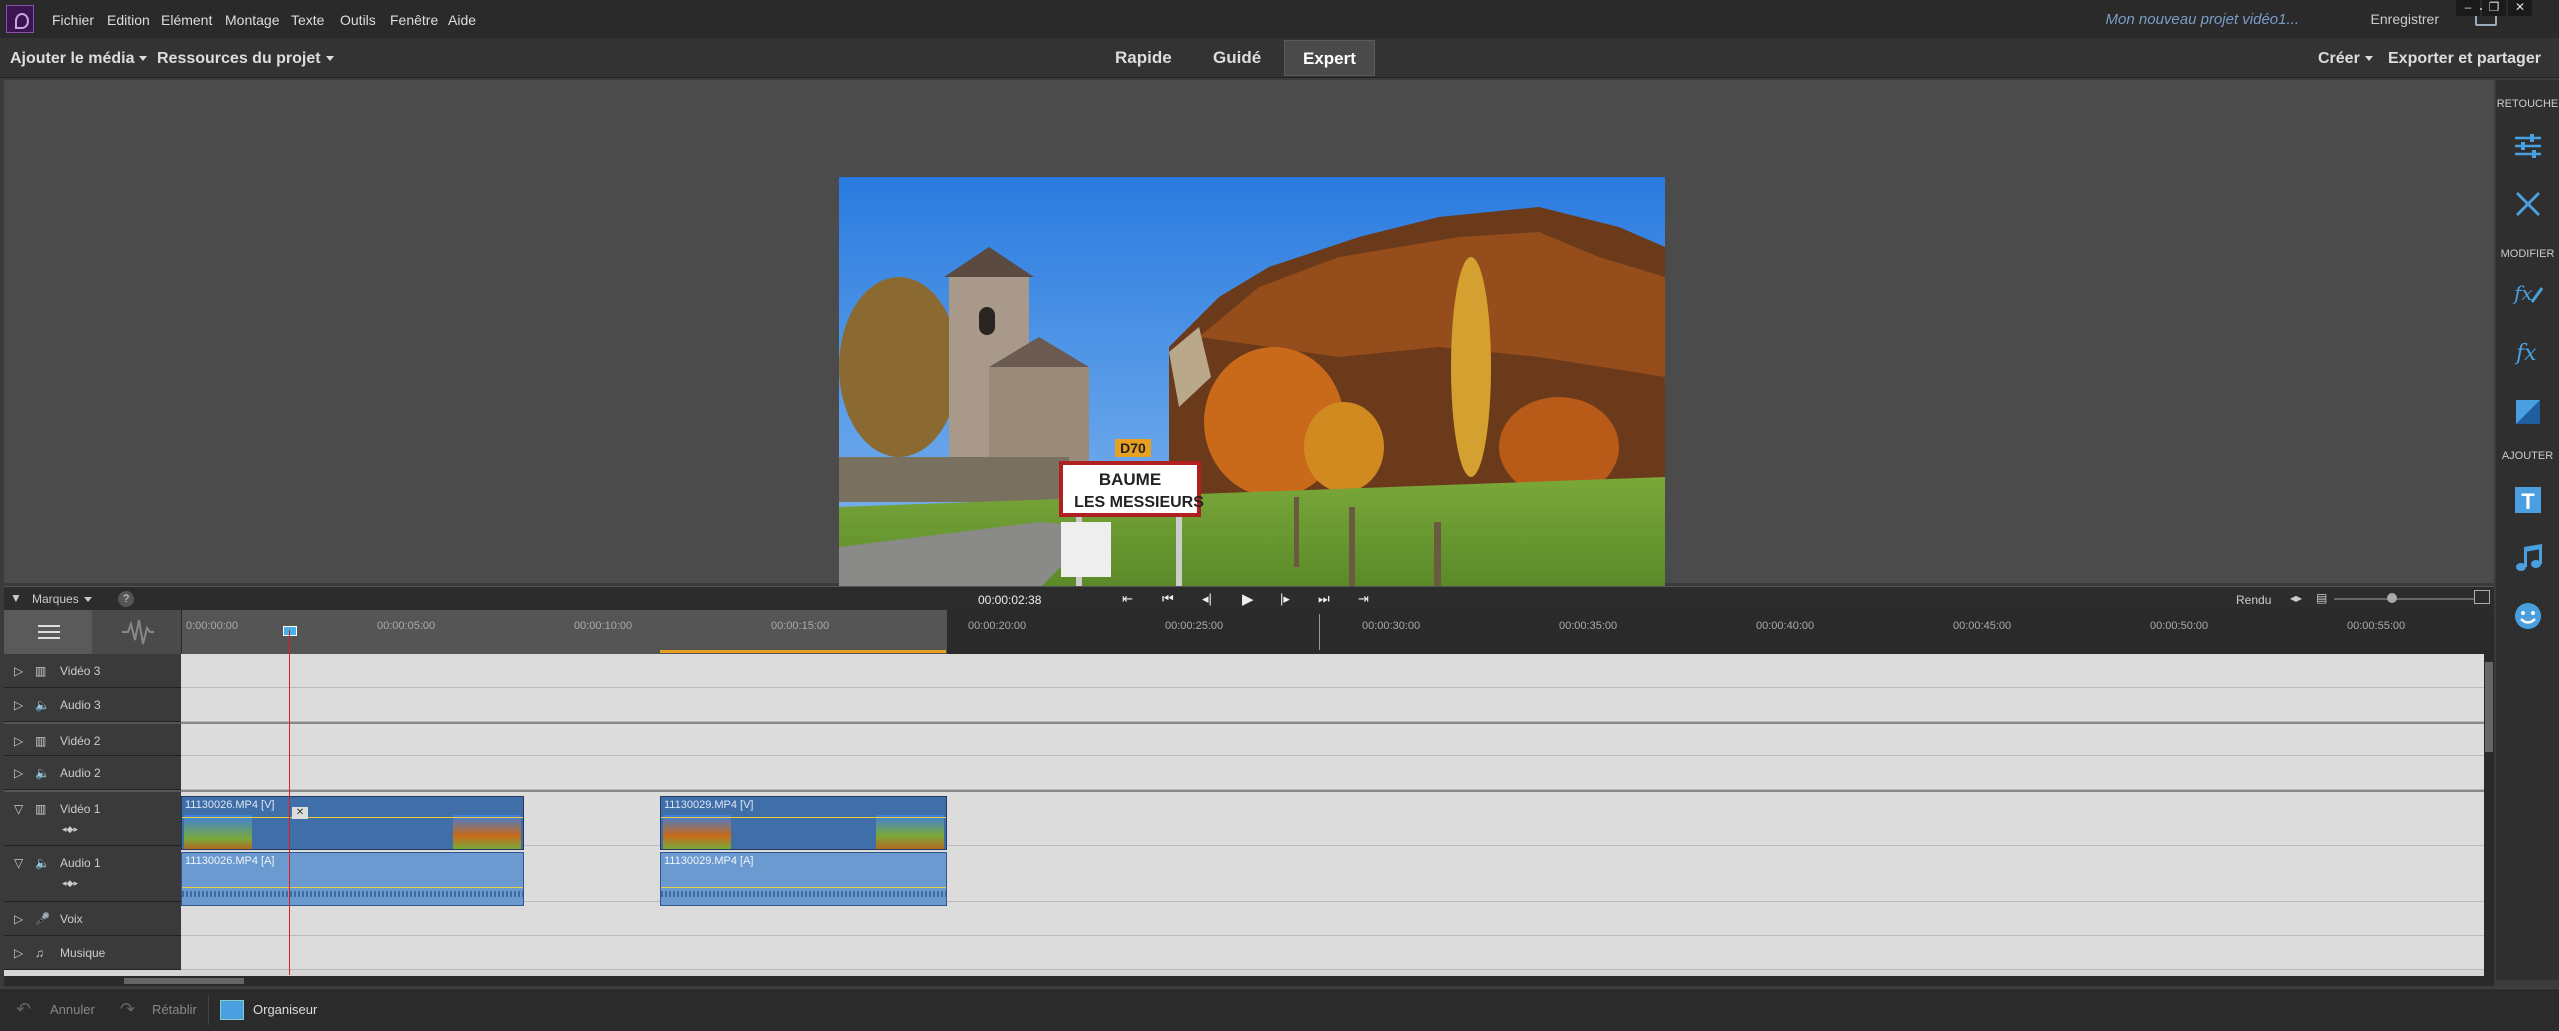 The width and height of the screenshot is (2559, 1031). I want to click on horizontal-scrollbar, so click(1249, 981).